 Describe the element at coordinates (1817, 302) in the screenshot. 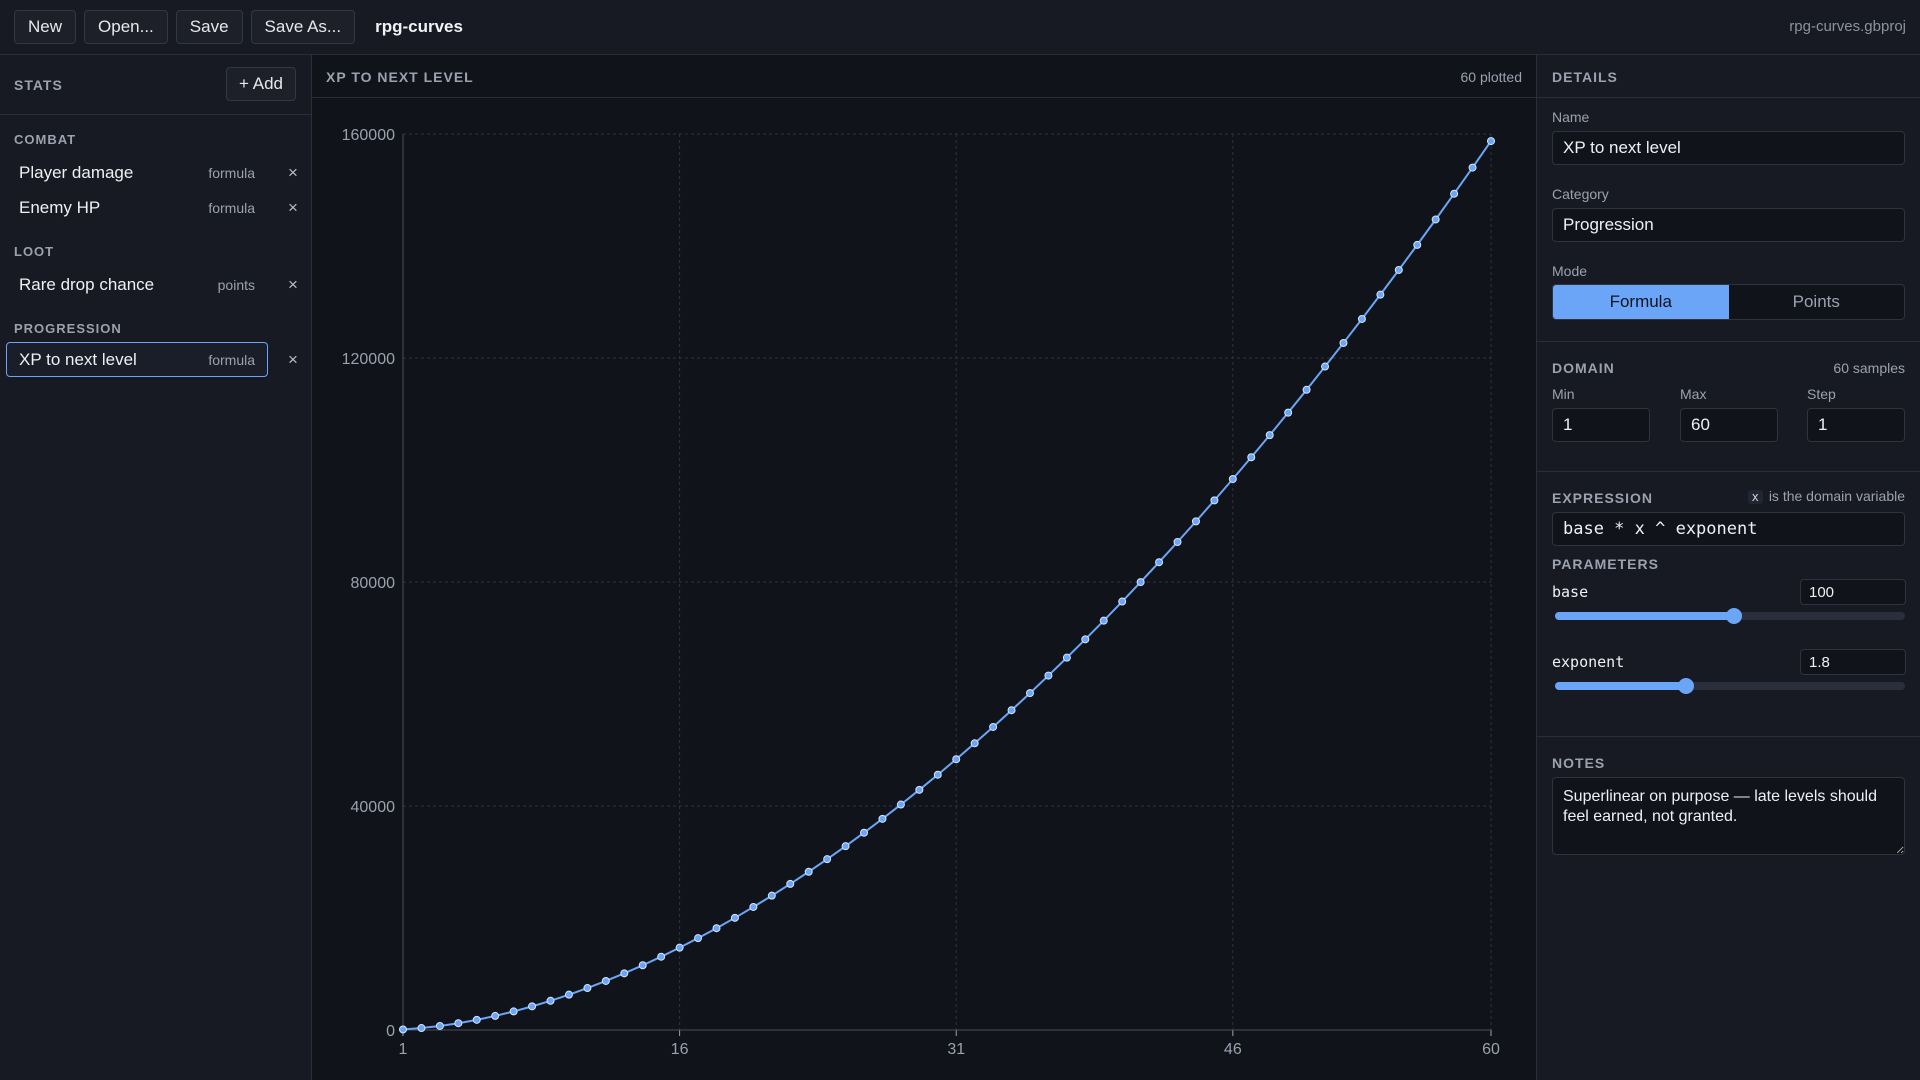

I see `mode-points-option: Points` at that location.